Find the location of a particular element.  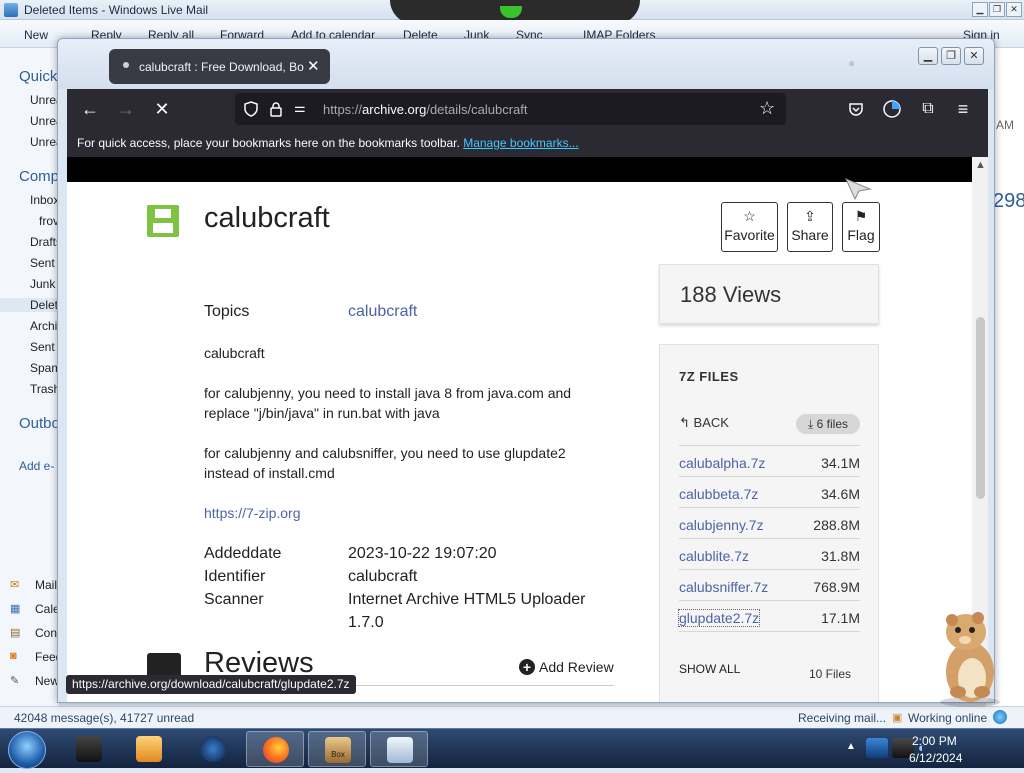

stop-loading-icon: ✕ is located at coordinates (162, 109).